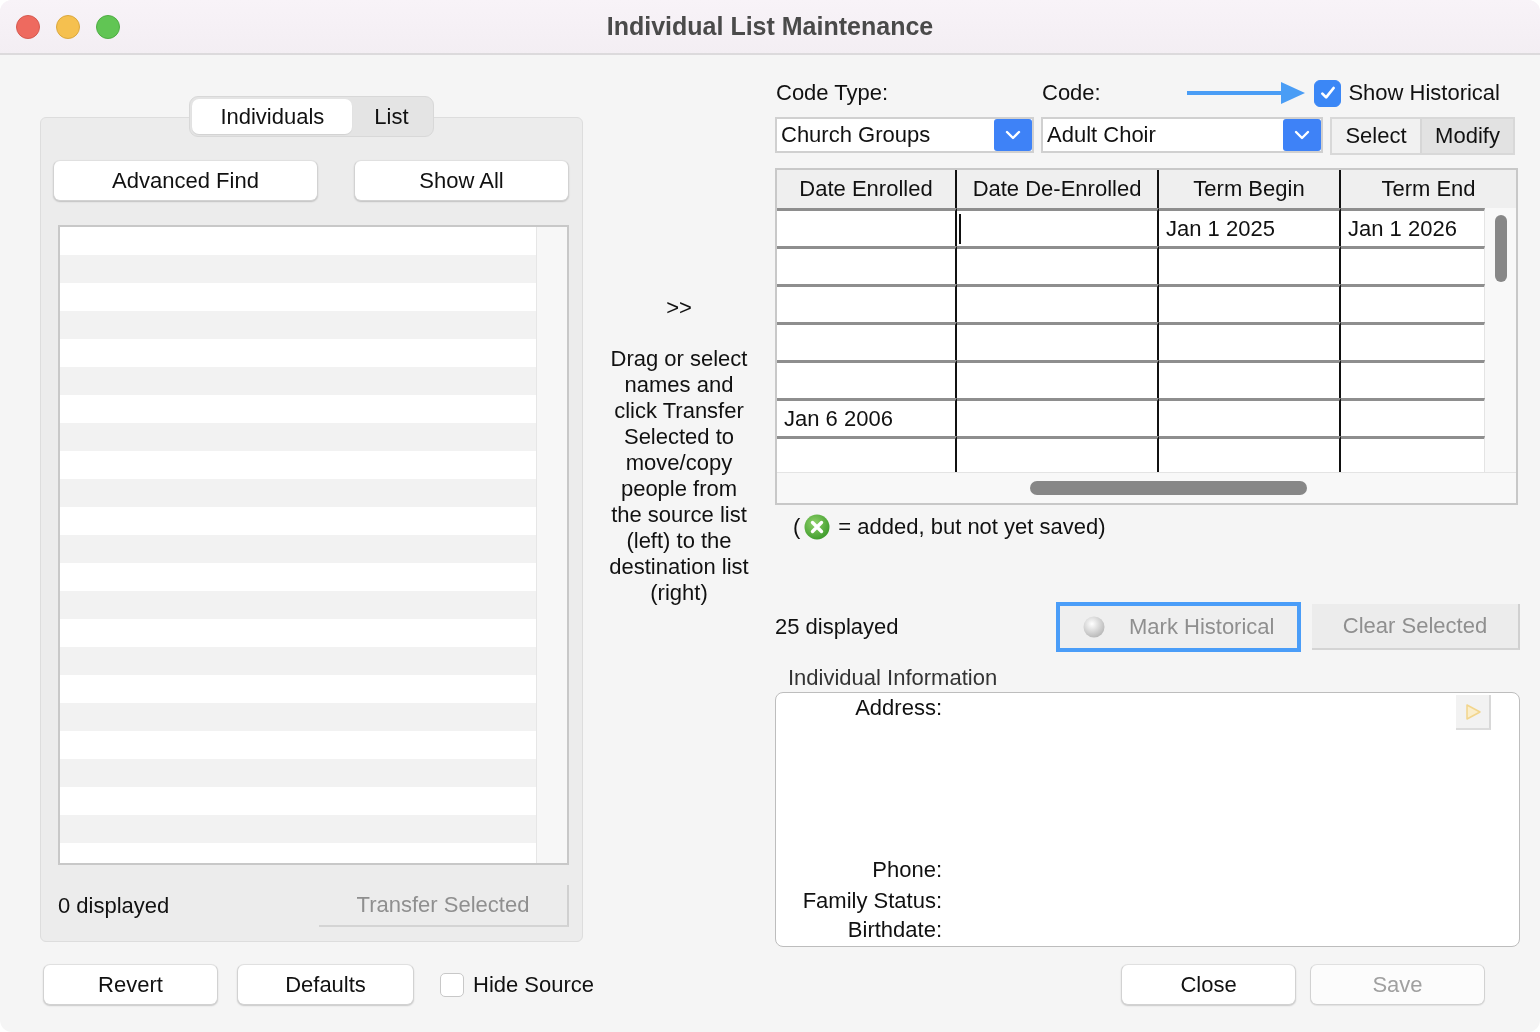 Image resolution: width=1540 pixels, height=1032 pixels. I want to click on footer-button: Defaults, so click(325, 984).